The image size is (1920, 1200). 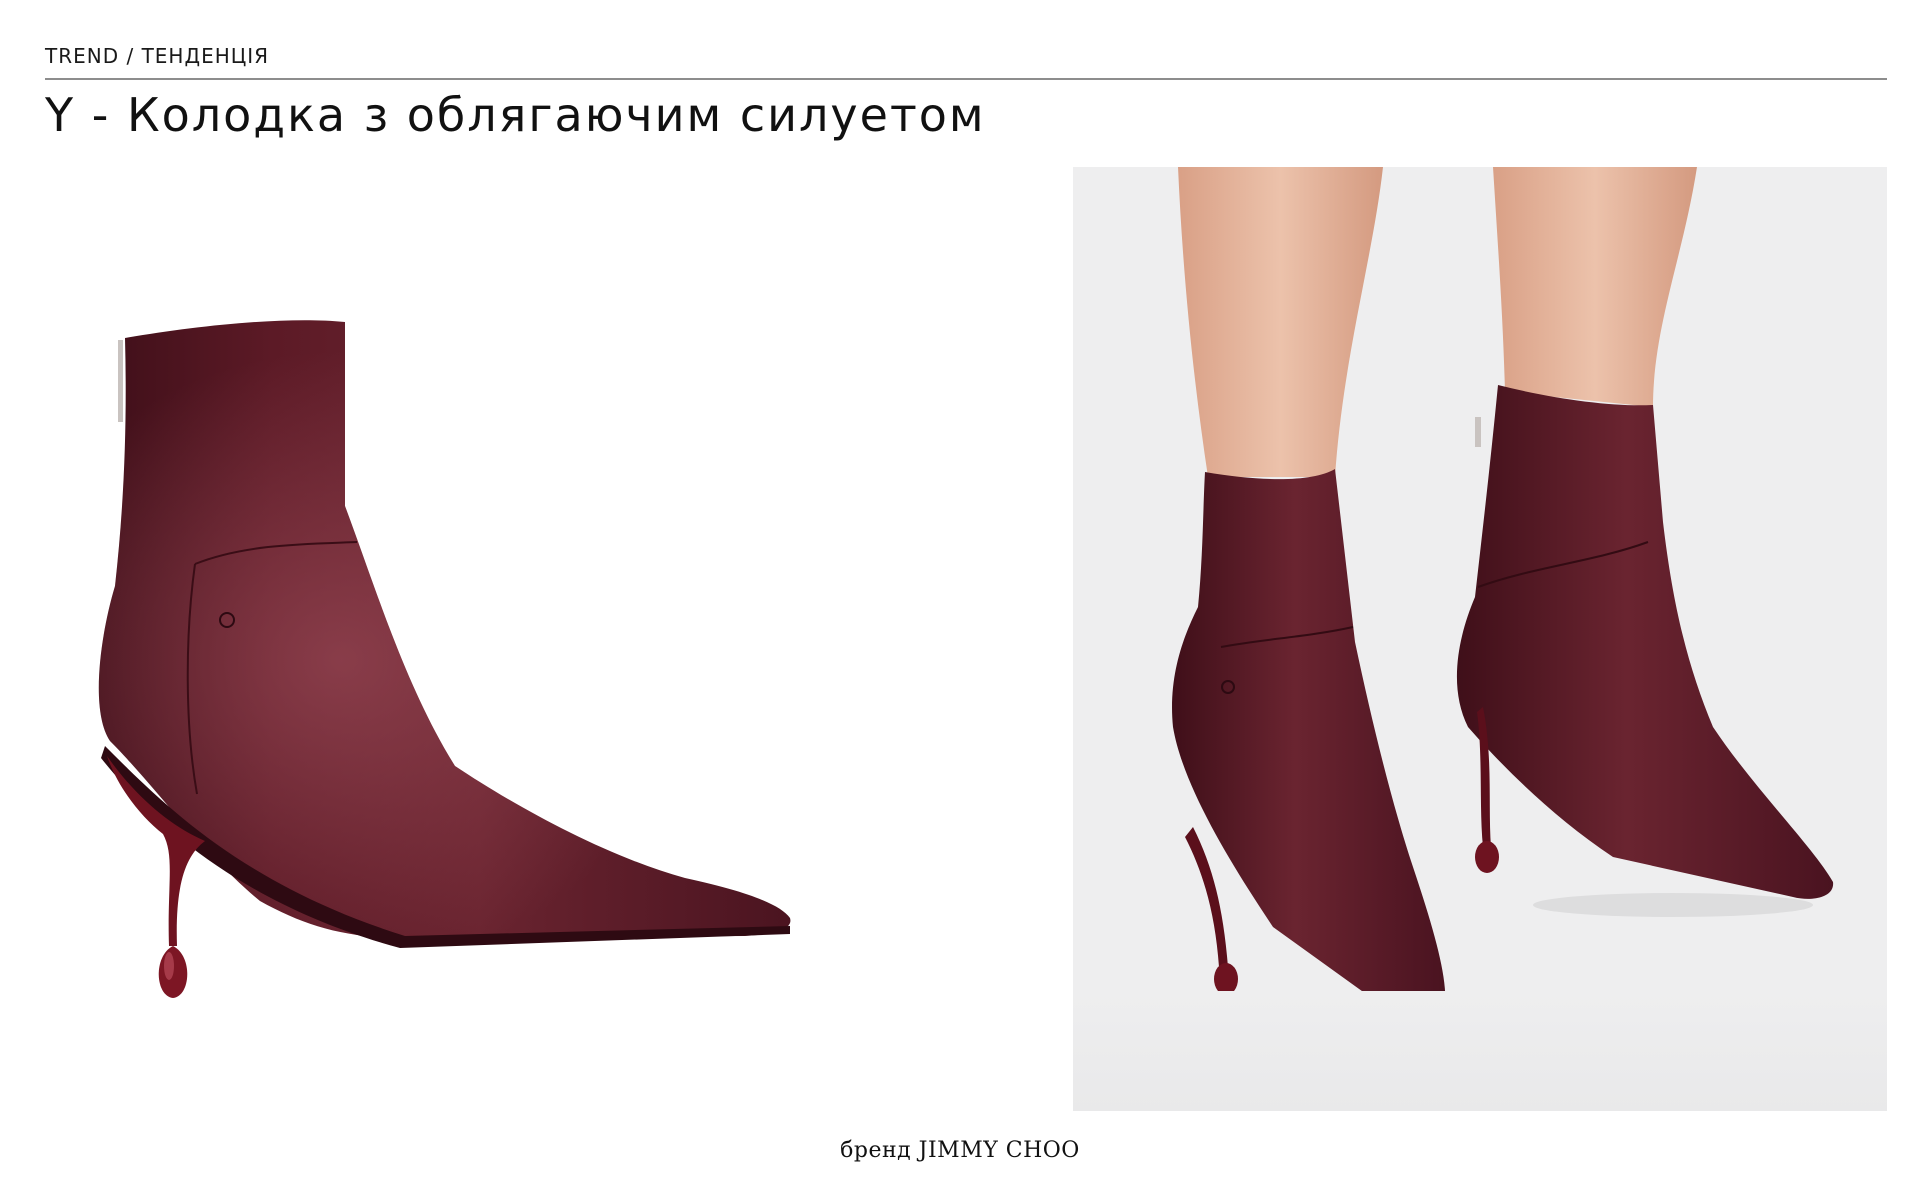 I want to click on section-label: TREND / ТЕНДЕНЦІЯ, so click(x=157, y=56).